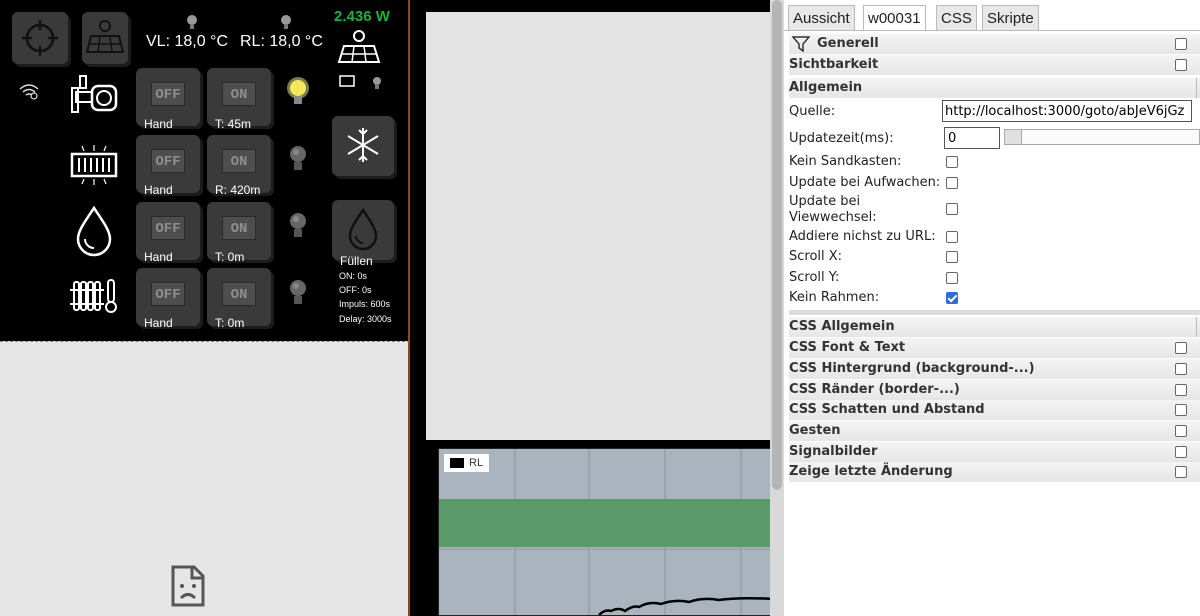 Image resolution: width=1200 pixels, height=616 pixels. I want to click on group-css-shadow: CSS Schatten und Abstand, so click(994, 410).